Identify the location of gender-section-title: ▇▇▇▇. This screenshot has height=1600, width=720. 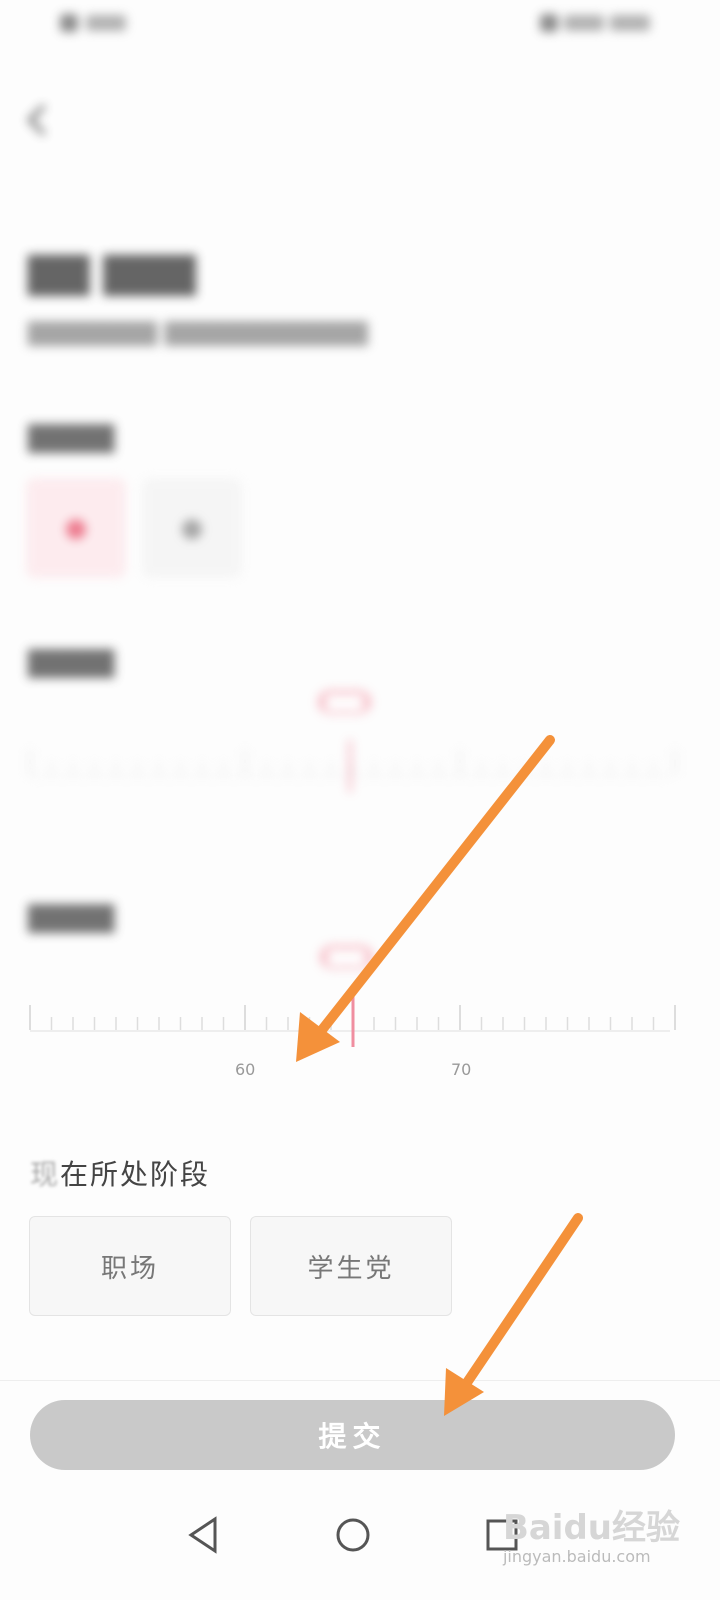
(71, 436).